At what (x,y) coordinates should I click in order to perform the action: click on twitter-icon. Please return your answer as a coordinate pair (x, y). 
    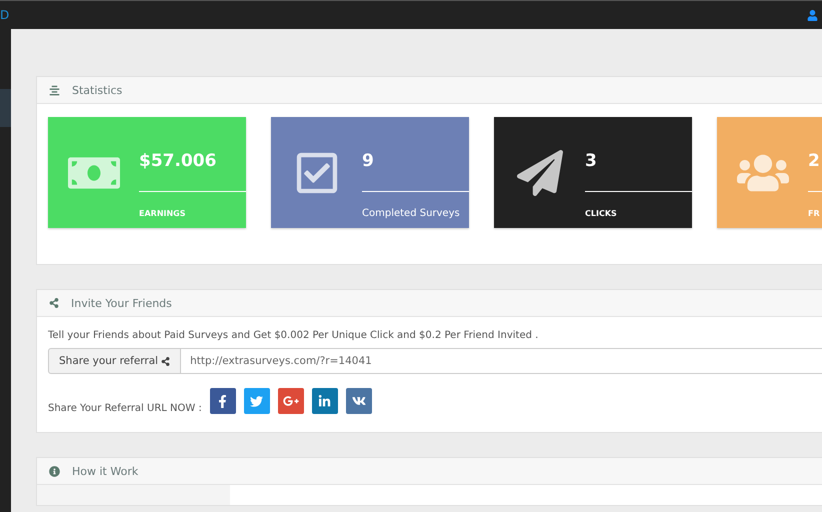
    Looking at the image, I should click on (257, 401).